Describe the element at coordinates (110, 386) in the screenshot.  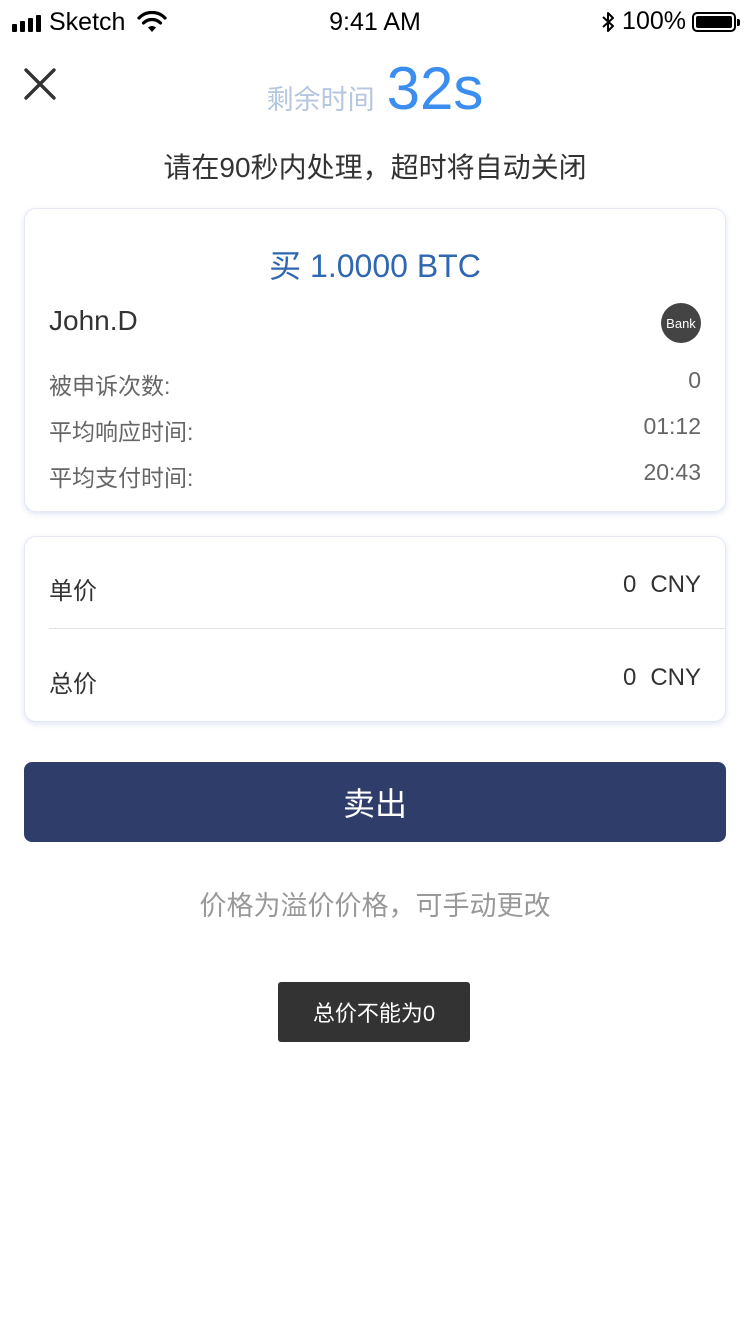
I see `stat-label: 被申诉次数:` at that location.